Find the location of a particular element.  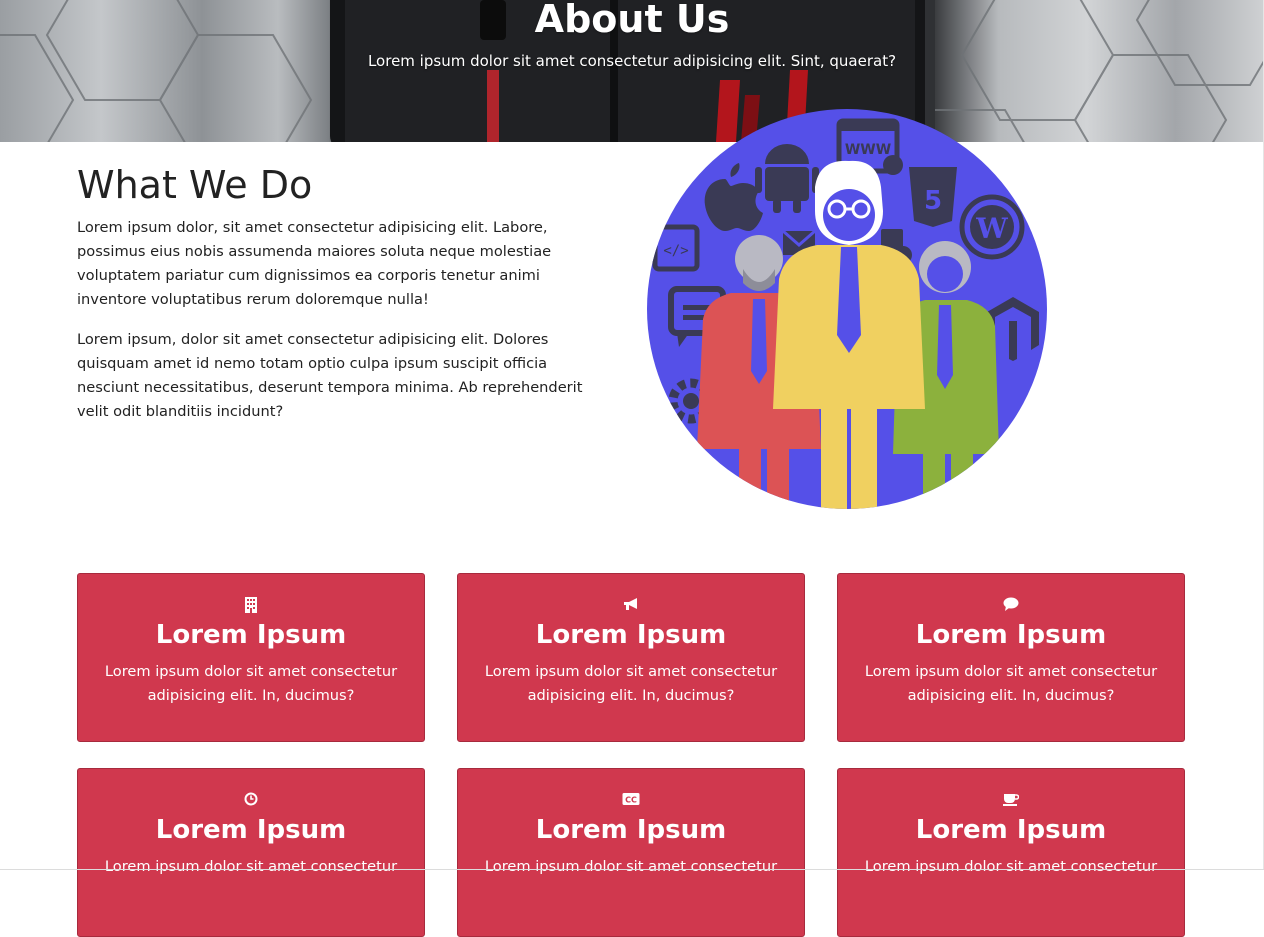

closed-captioning-icon: CC is located at coordinates (631, 800).